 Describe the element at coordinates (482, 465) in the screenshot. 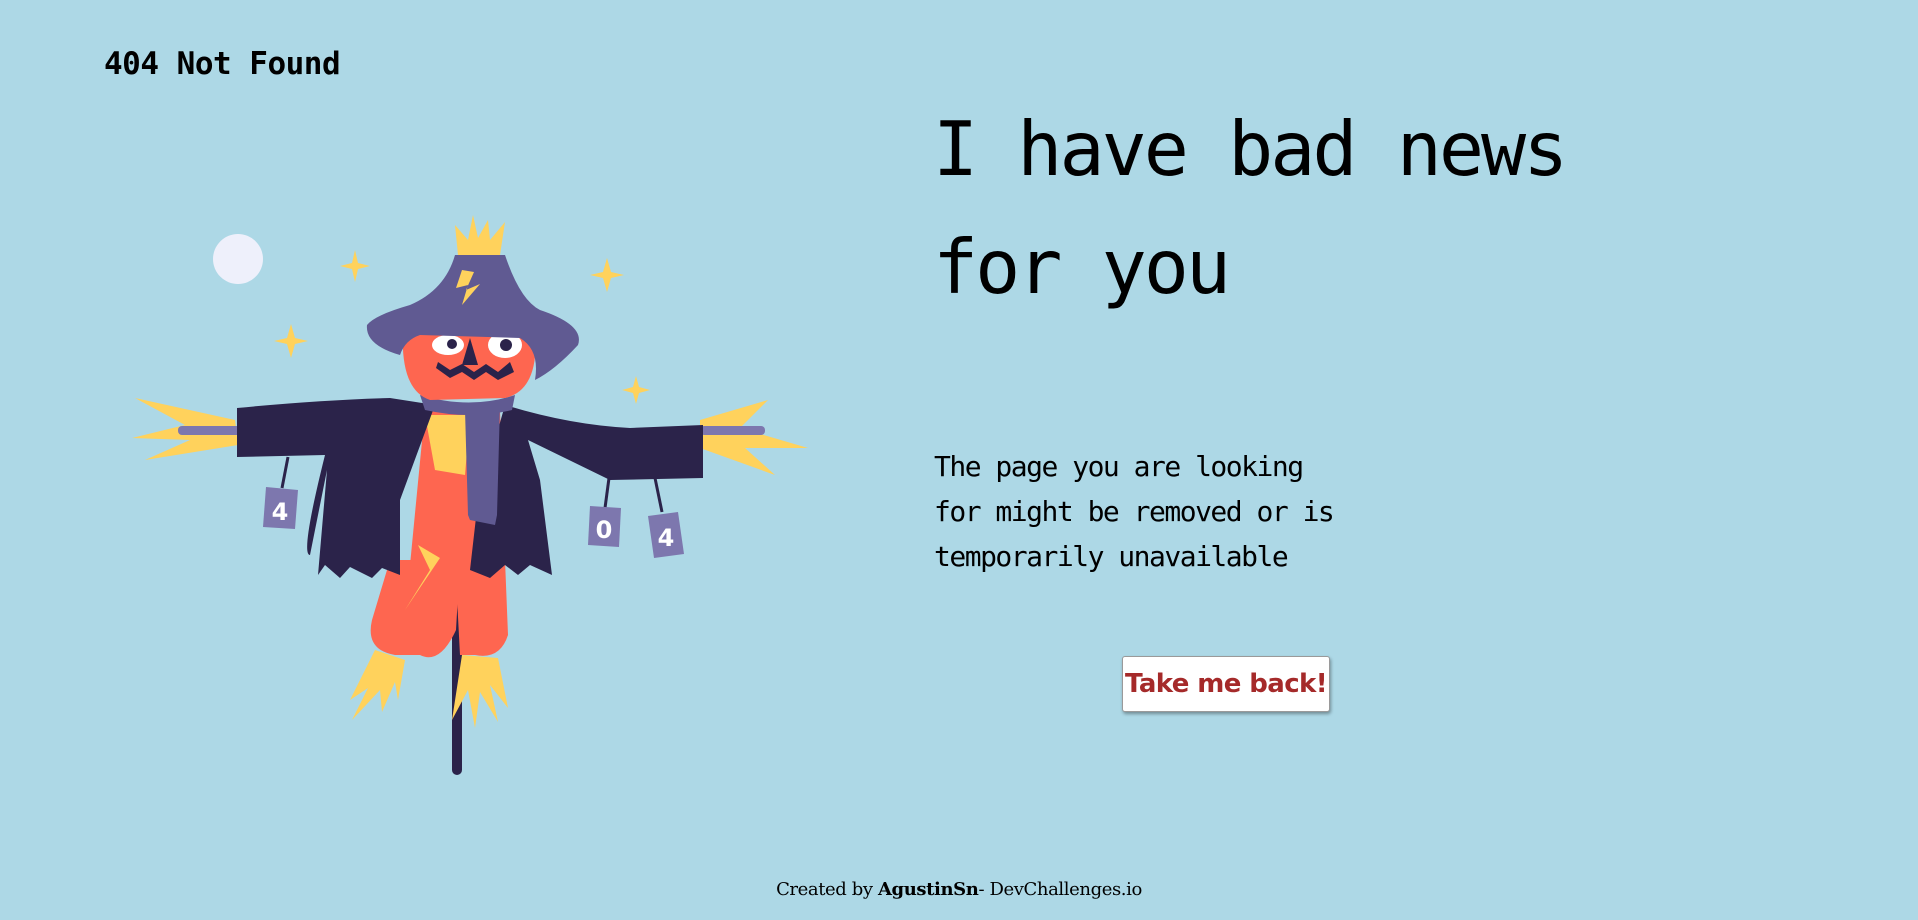

I see `scarf` at that location.